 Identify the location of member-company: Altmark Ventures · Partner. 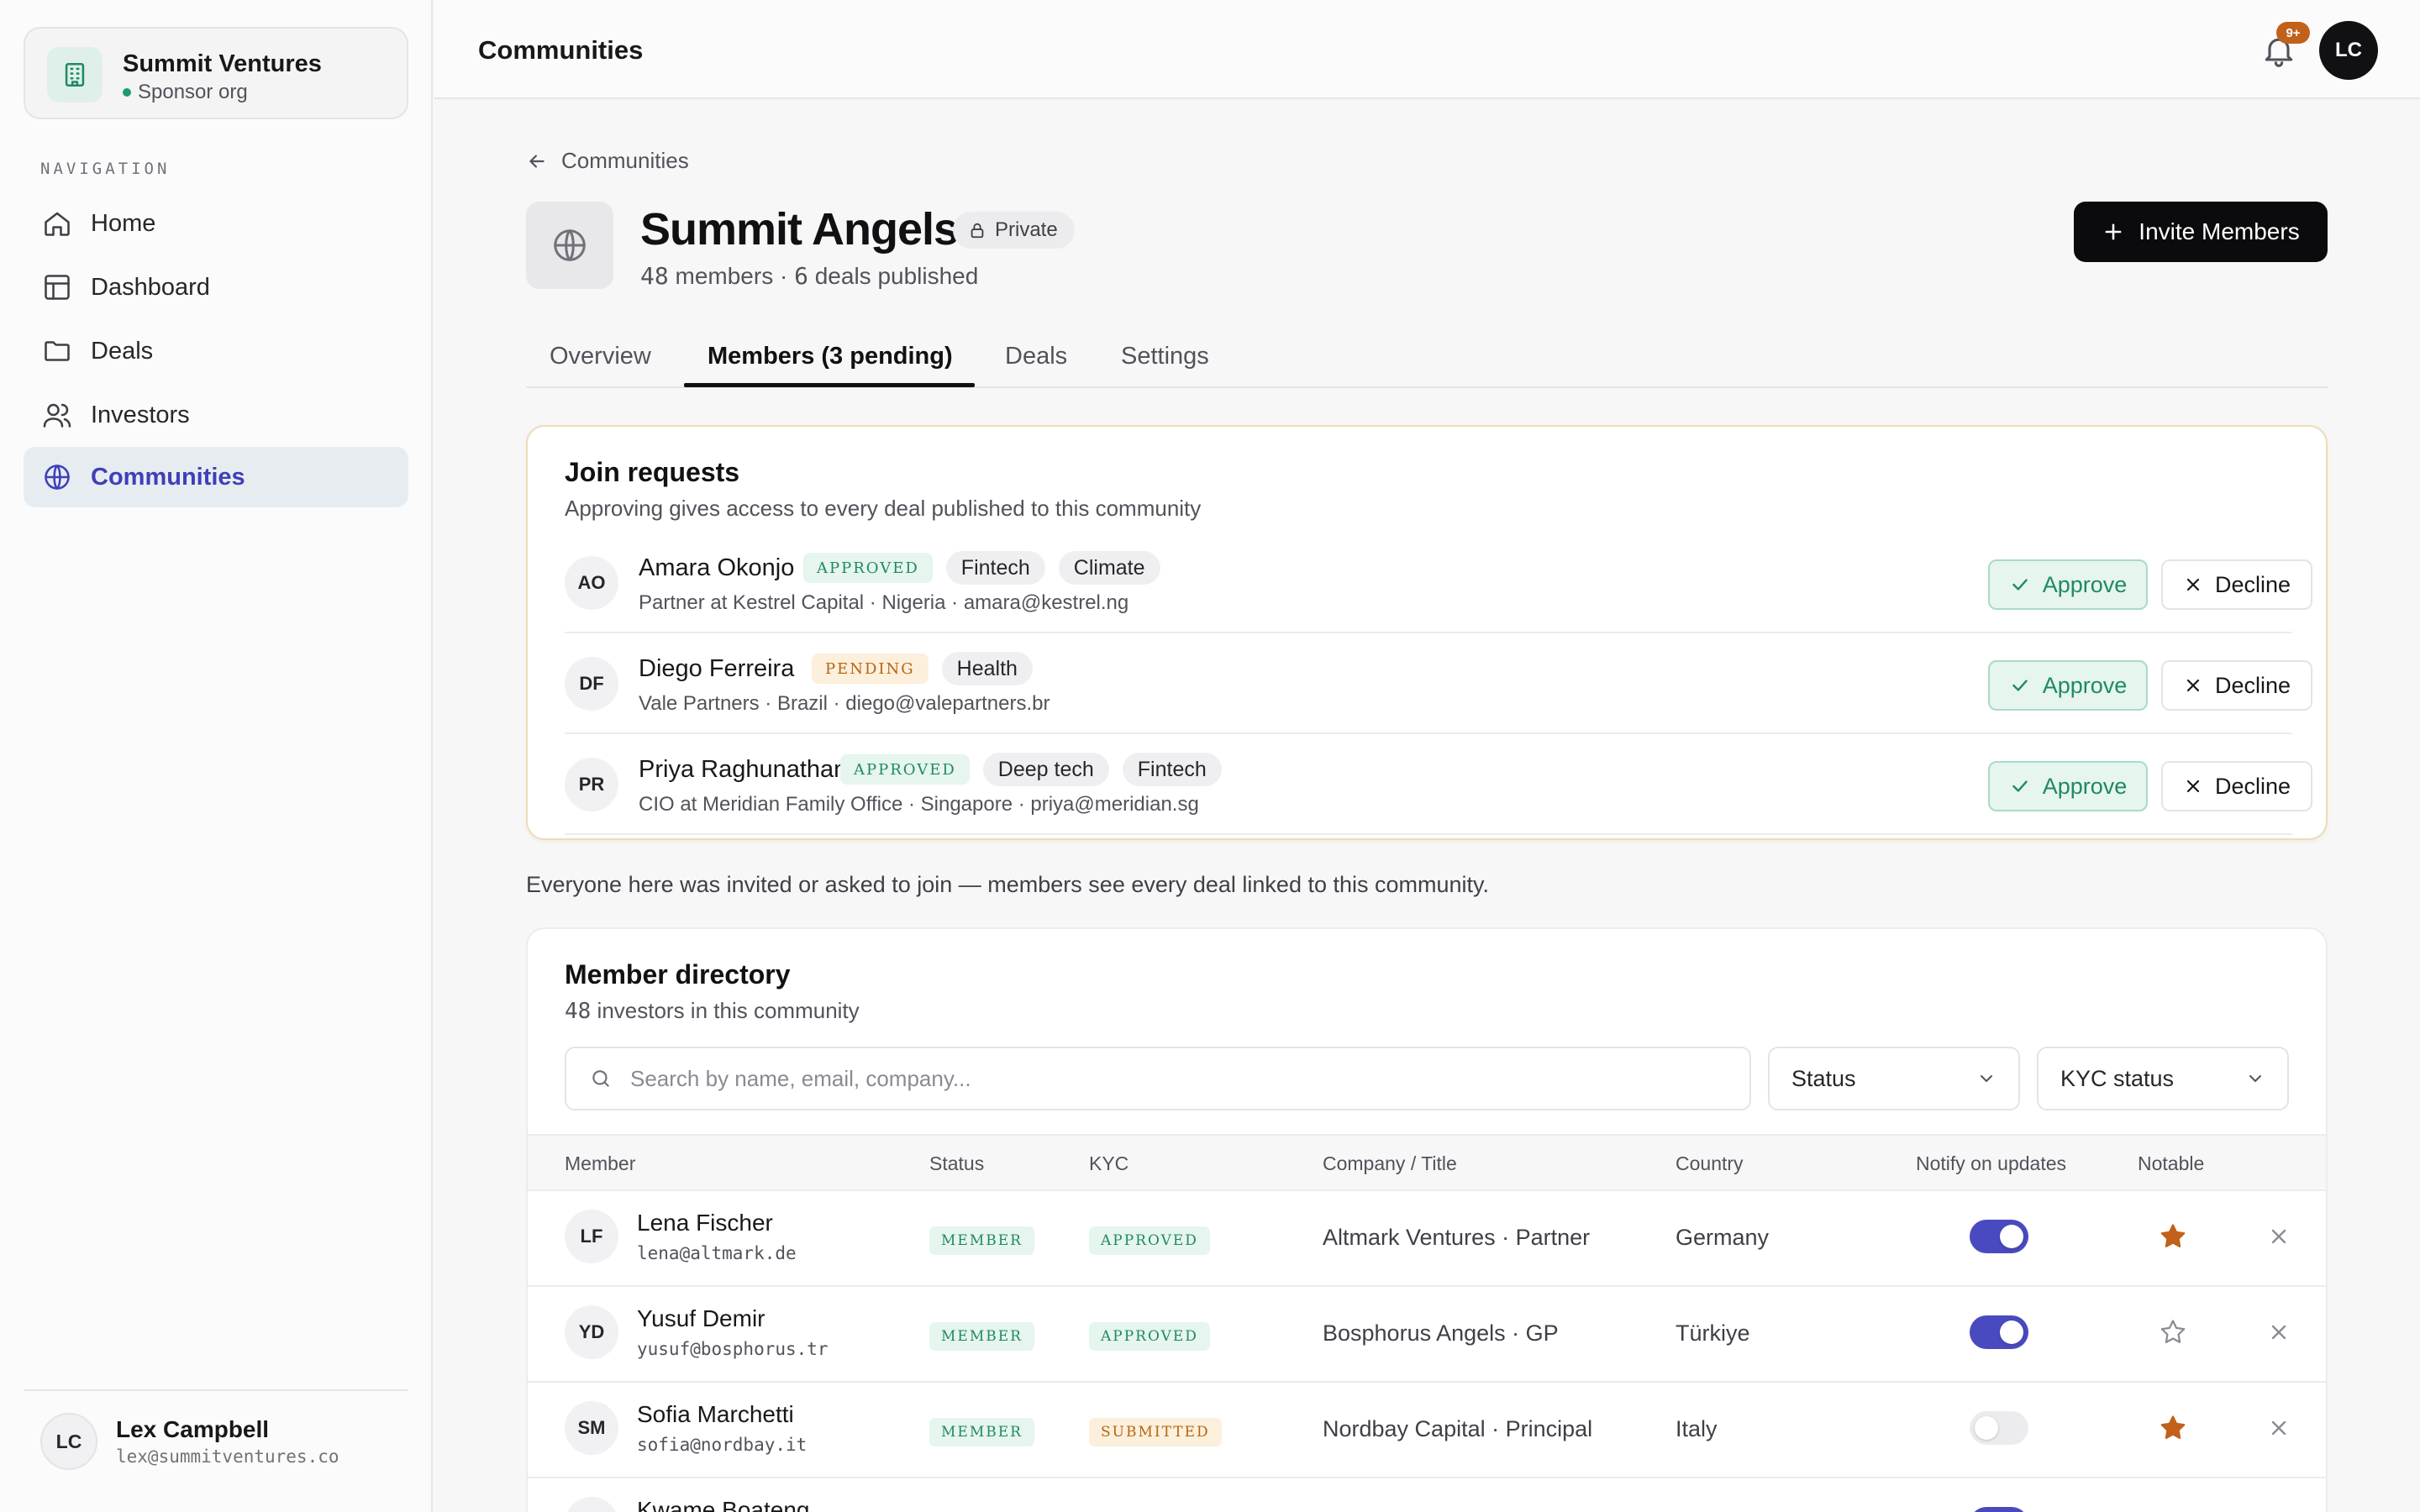
(1457, 1237).